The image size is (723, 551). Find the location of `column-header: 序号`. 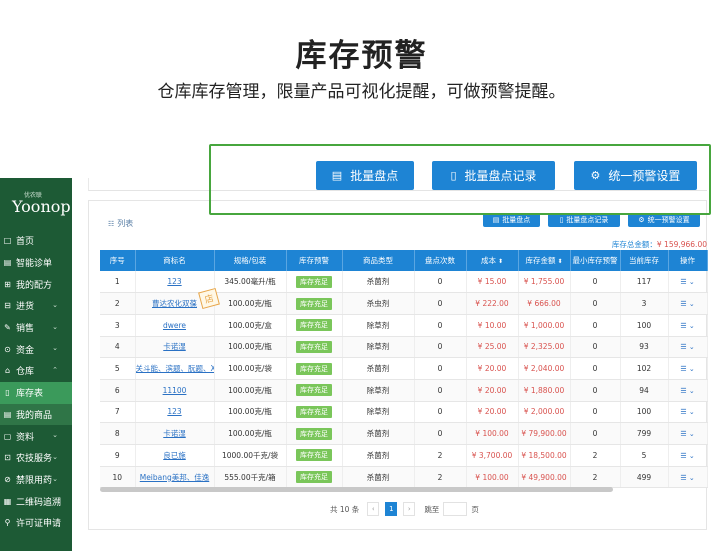

column-header: 序号 is located at coordinates (118, 260).